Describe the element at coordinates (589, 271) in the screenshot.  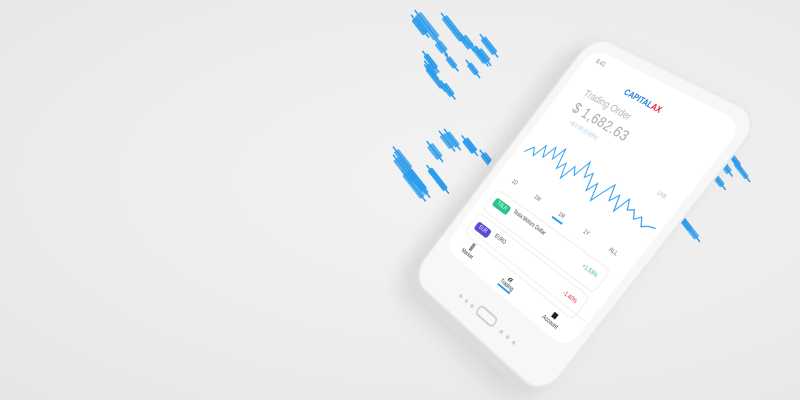
I see `instrument-change: +1.53%` at that location.